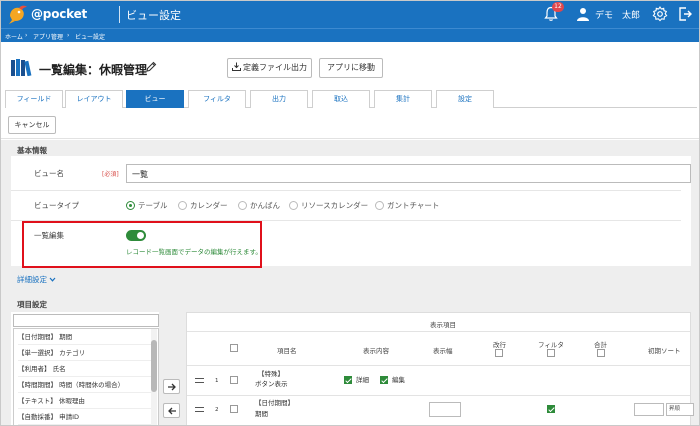 The width and height of the screenshot is (700, 426). I want to click on tab-field: フィールド, so click(34, 99).